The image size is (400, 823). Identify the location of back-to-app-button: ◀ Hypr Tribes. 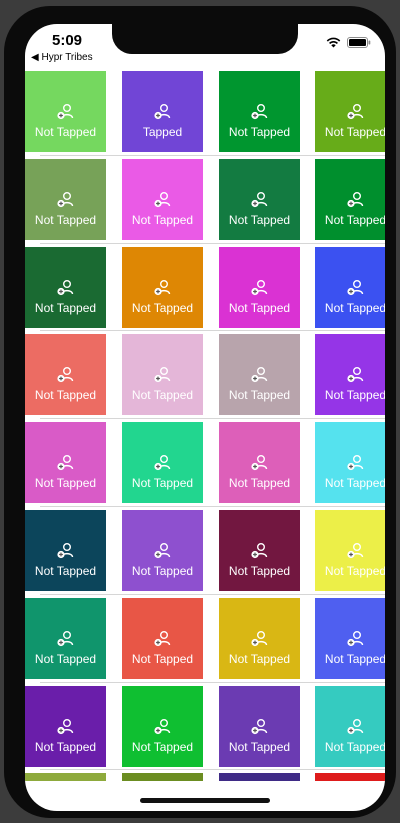
(62, 57).